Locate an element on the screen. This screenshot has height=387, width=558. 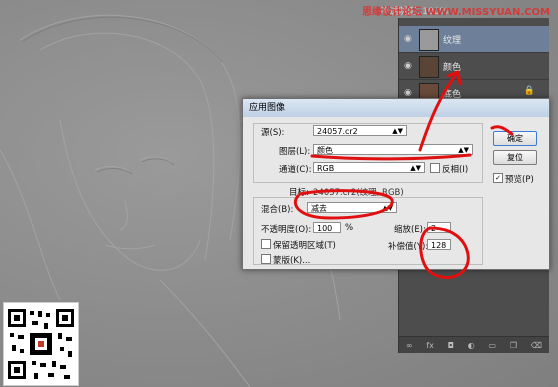
new-layer-icon: ❐ is located at coordinates (513, 345).